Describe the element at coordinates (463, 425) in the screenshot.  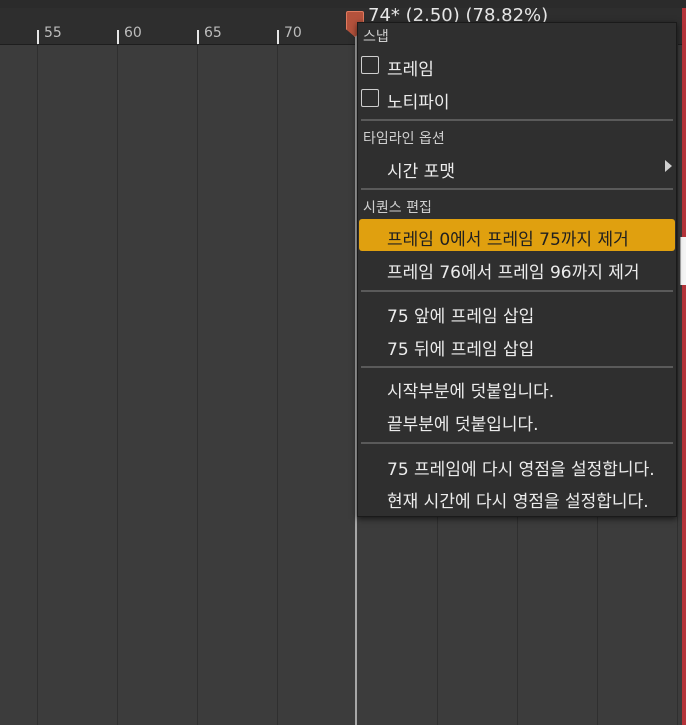
I see `menu-item-label: 끝부분에 덧붙입니다.` at that location.